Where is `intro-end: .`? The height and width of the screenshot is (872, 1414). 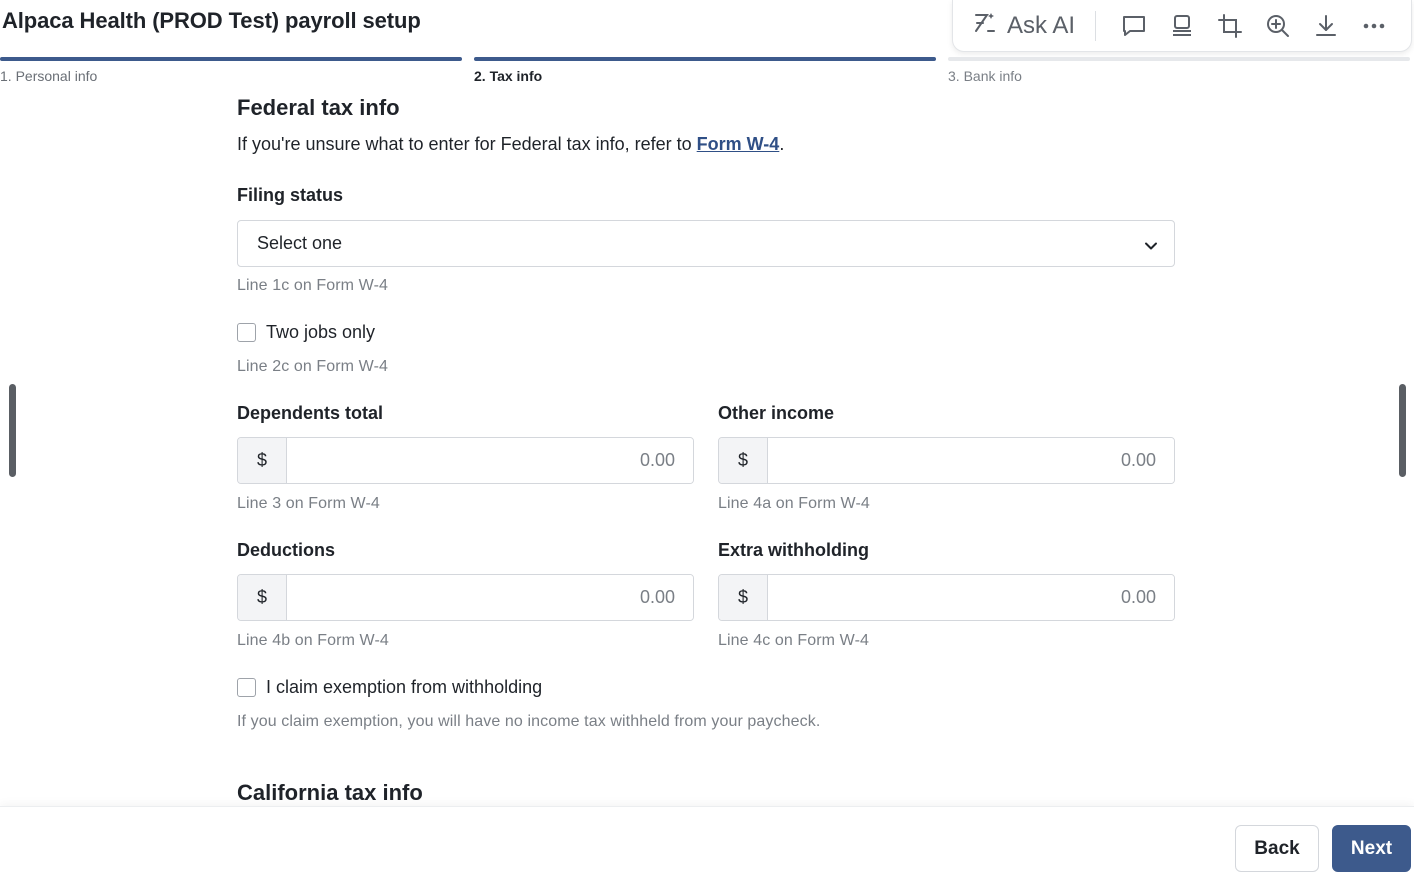
intro-end: . is located at coordinates (782, 144).